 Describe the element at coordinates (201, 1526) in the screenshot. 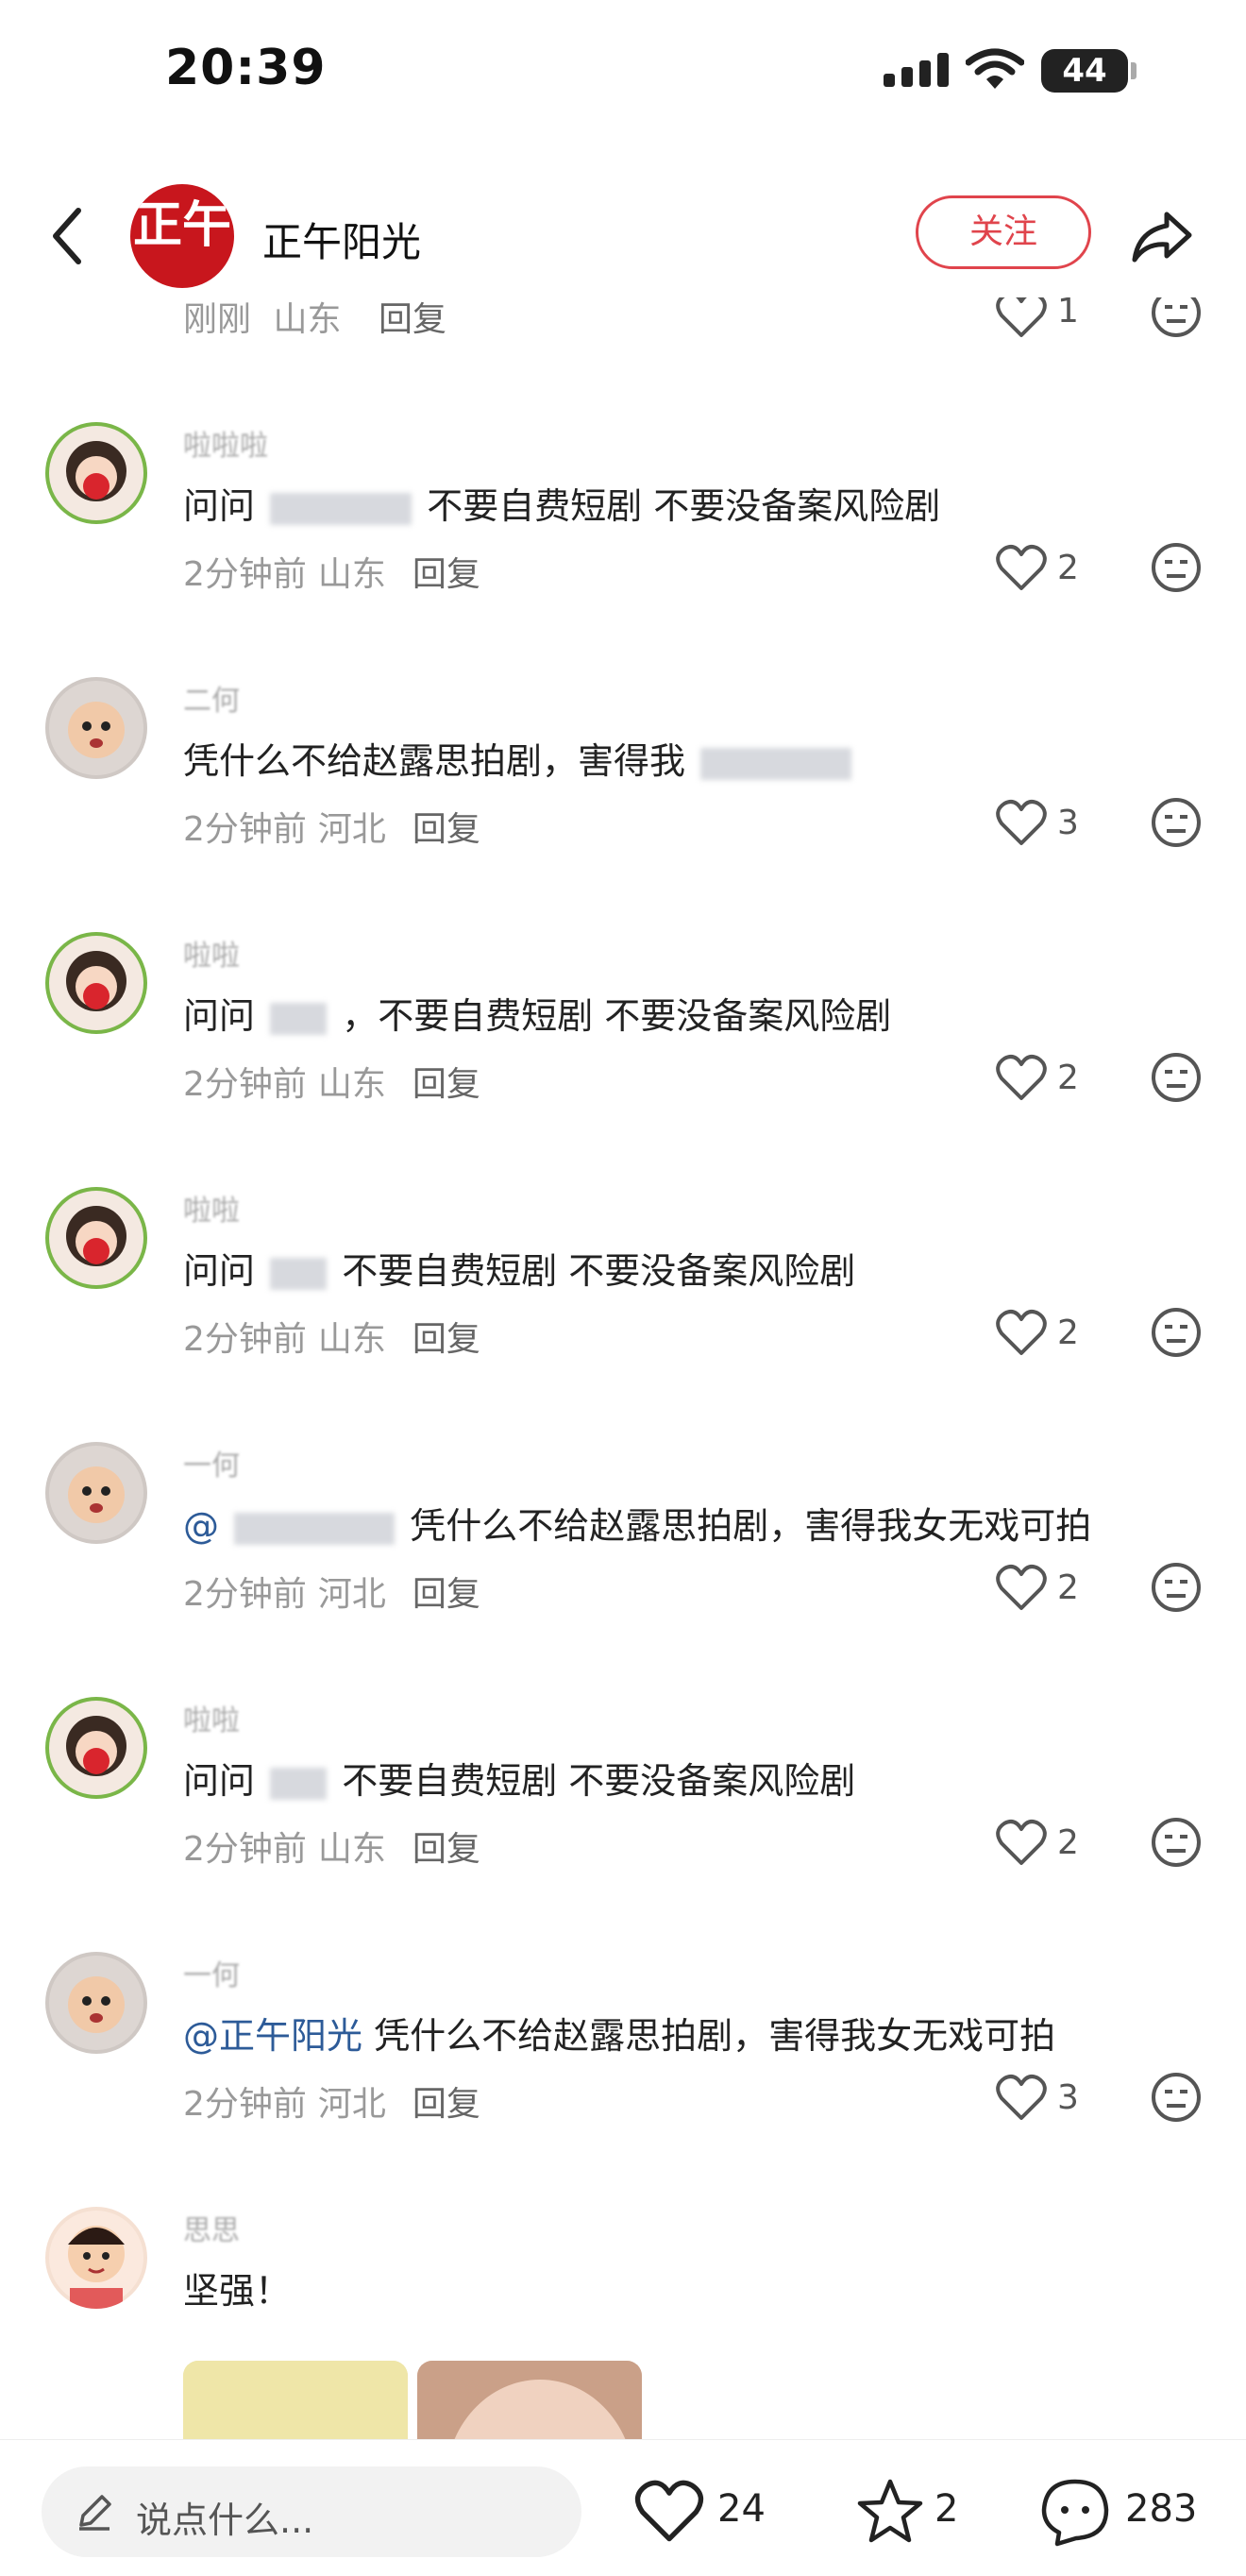

I see `mention-link: @` at that location.